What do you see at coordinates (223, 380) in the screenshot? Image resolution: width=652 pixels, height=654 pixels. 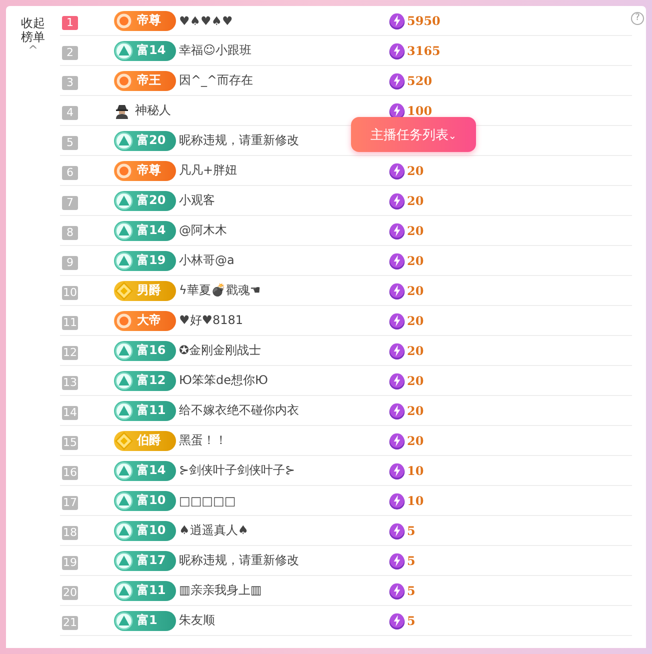 I see `user-name: Ю笨笨de想你Ю` at bounding box center [223, 380].